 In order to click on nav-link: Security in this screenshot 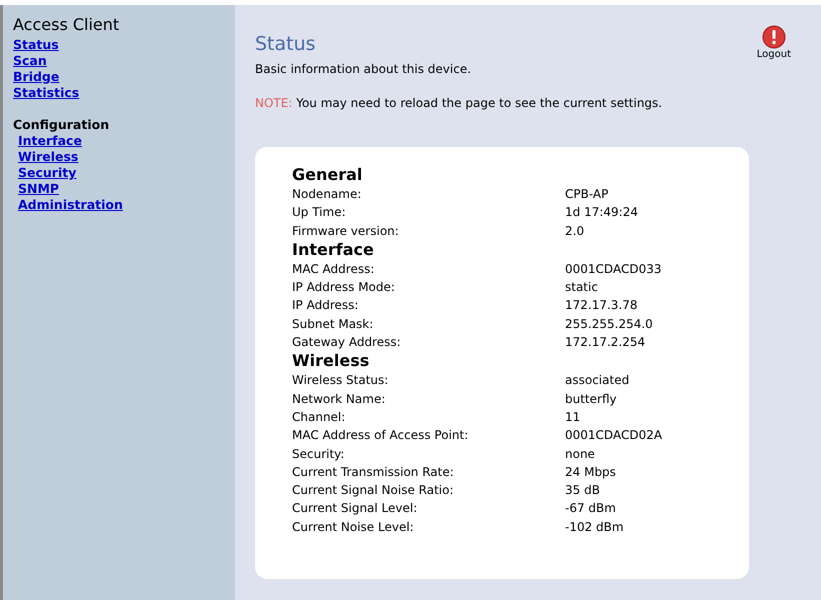, I will do `click(47, 173)`.